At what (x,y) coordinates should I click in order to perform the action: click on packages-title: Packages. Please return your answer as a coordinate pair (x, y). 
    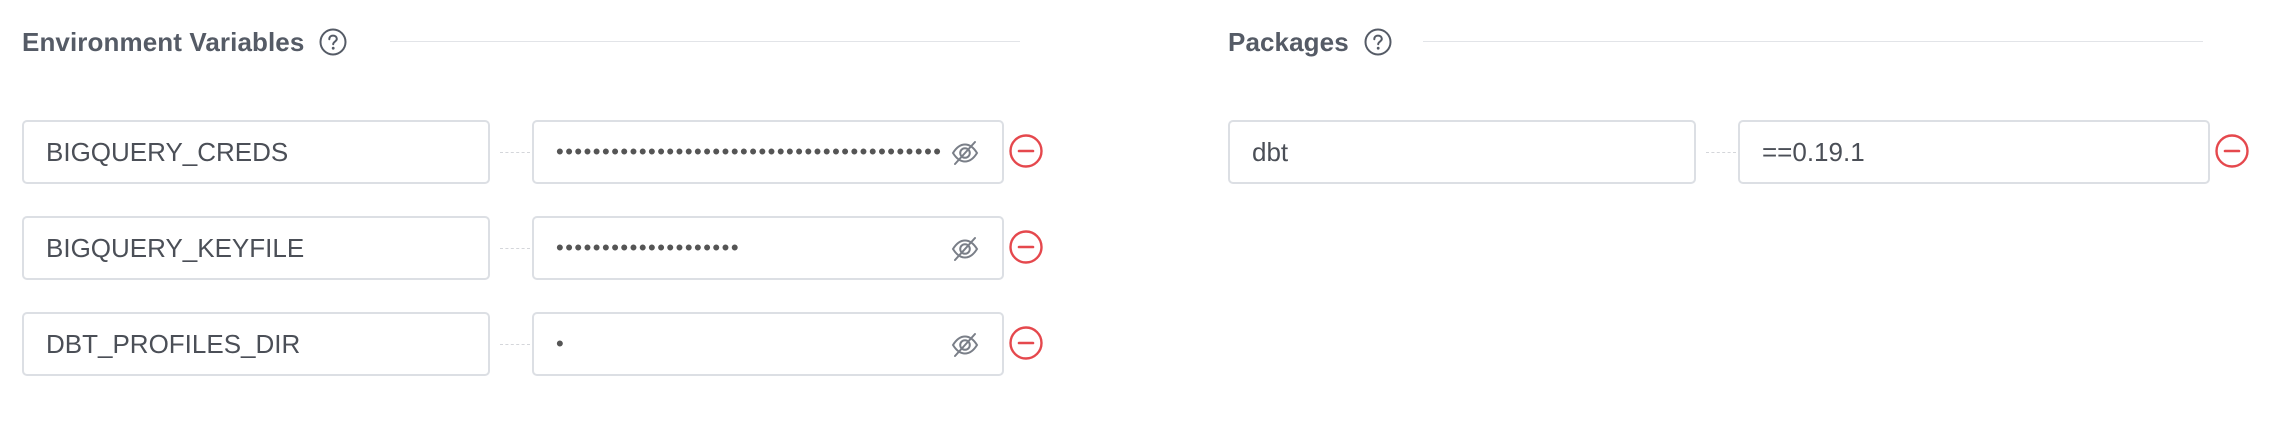
    Looking at the image, I should click on (1288, 41).